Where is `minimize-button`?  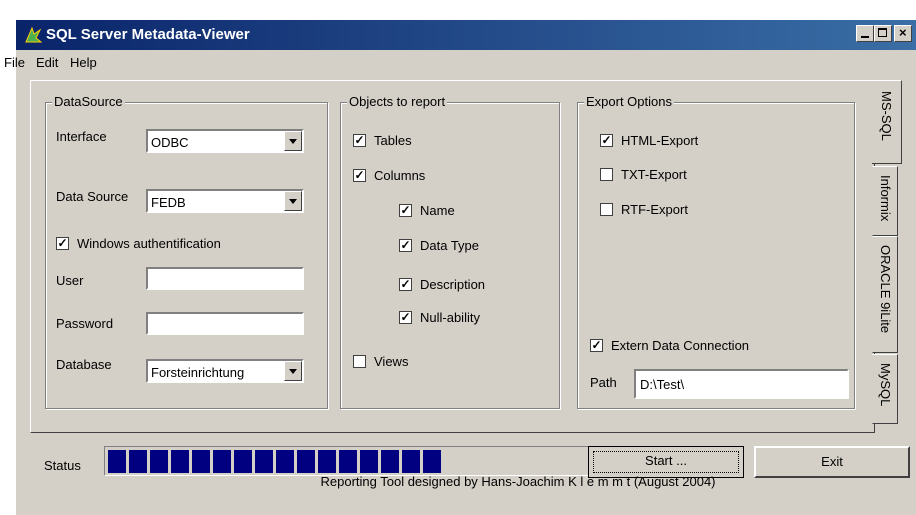 minimize-button is located at coordinates (865, 33).